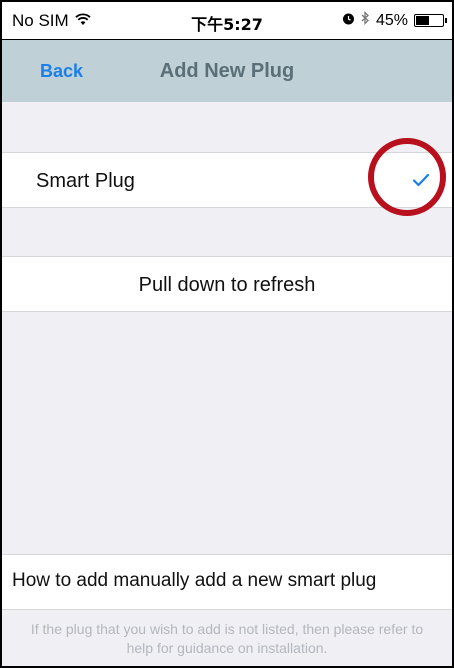  Describe the element at coordinates (227, 180) in the screenshot. I see `plug-list-item: Smart Plug` at that location.